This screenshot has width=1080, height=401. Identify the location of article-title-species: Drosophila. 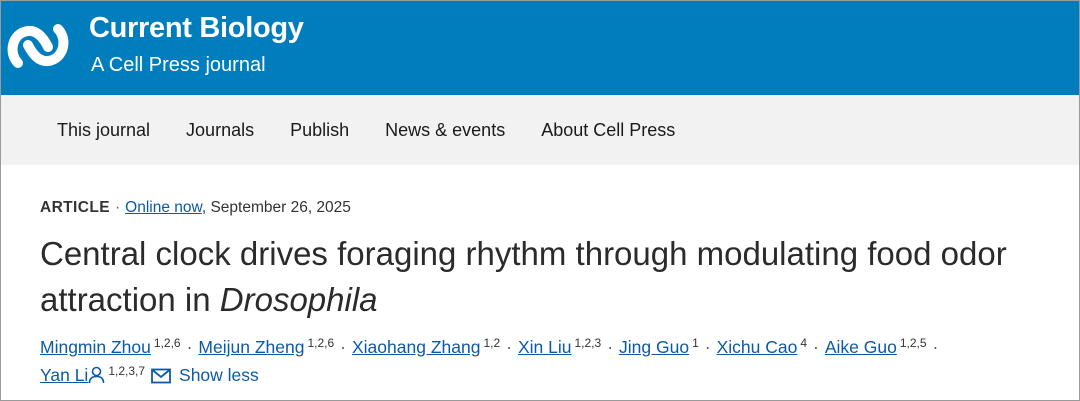
(298, 299).